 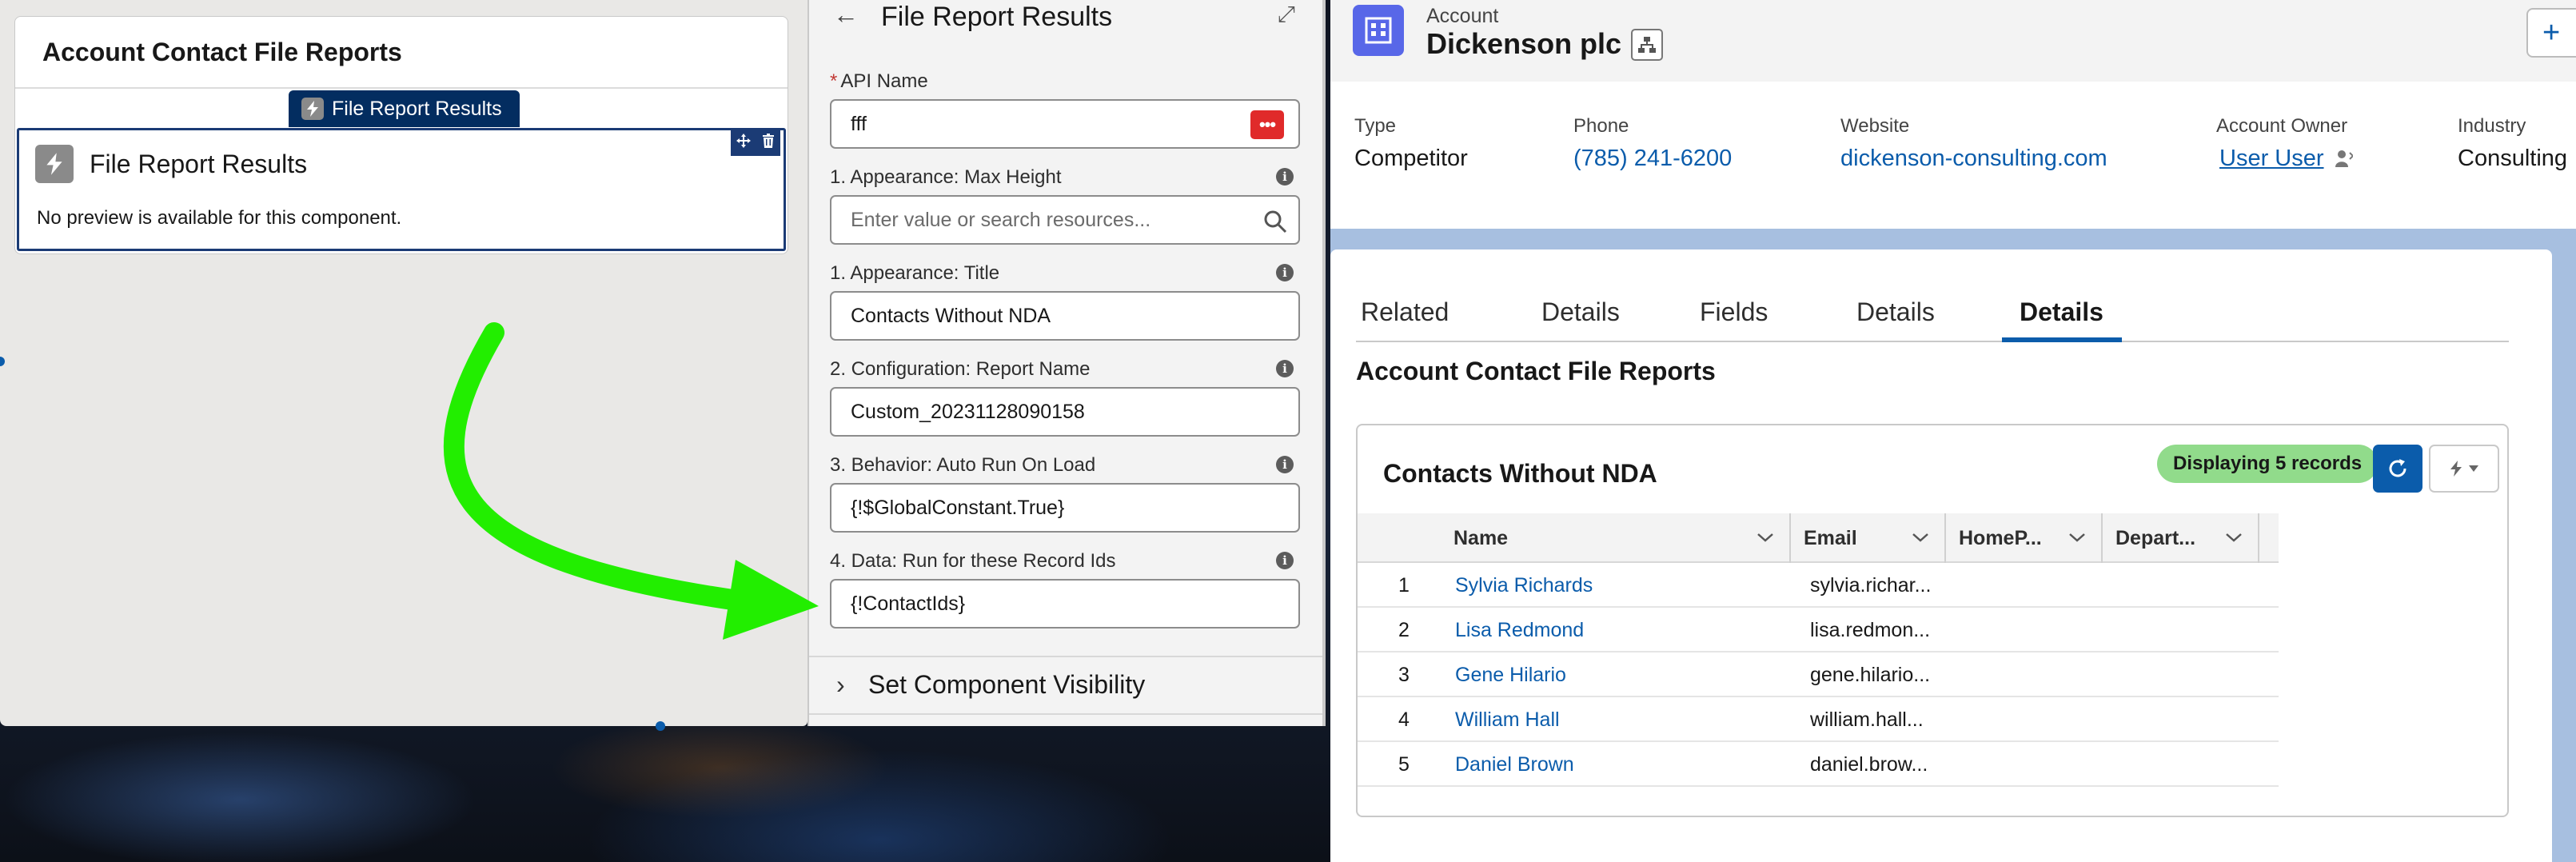 What do you see at coordinates (1536, 371) in the screenshot?
I see `section-title: Account Contact File Reports` at bounding box center [1536, 371].